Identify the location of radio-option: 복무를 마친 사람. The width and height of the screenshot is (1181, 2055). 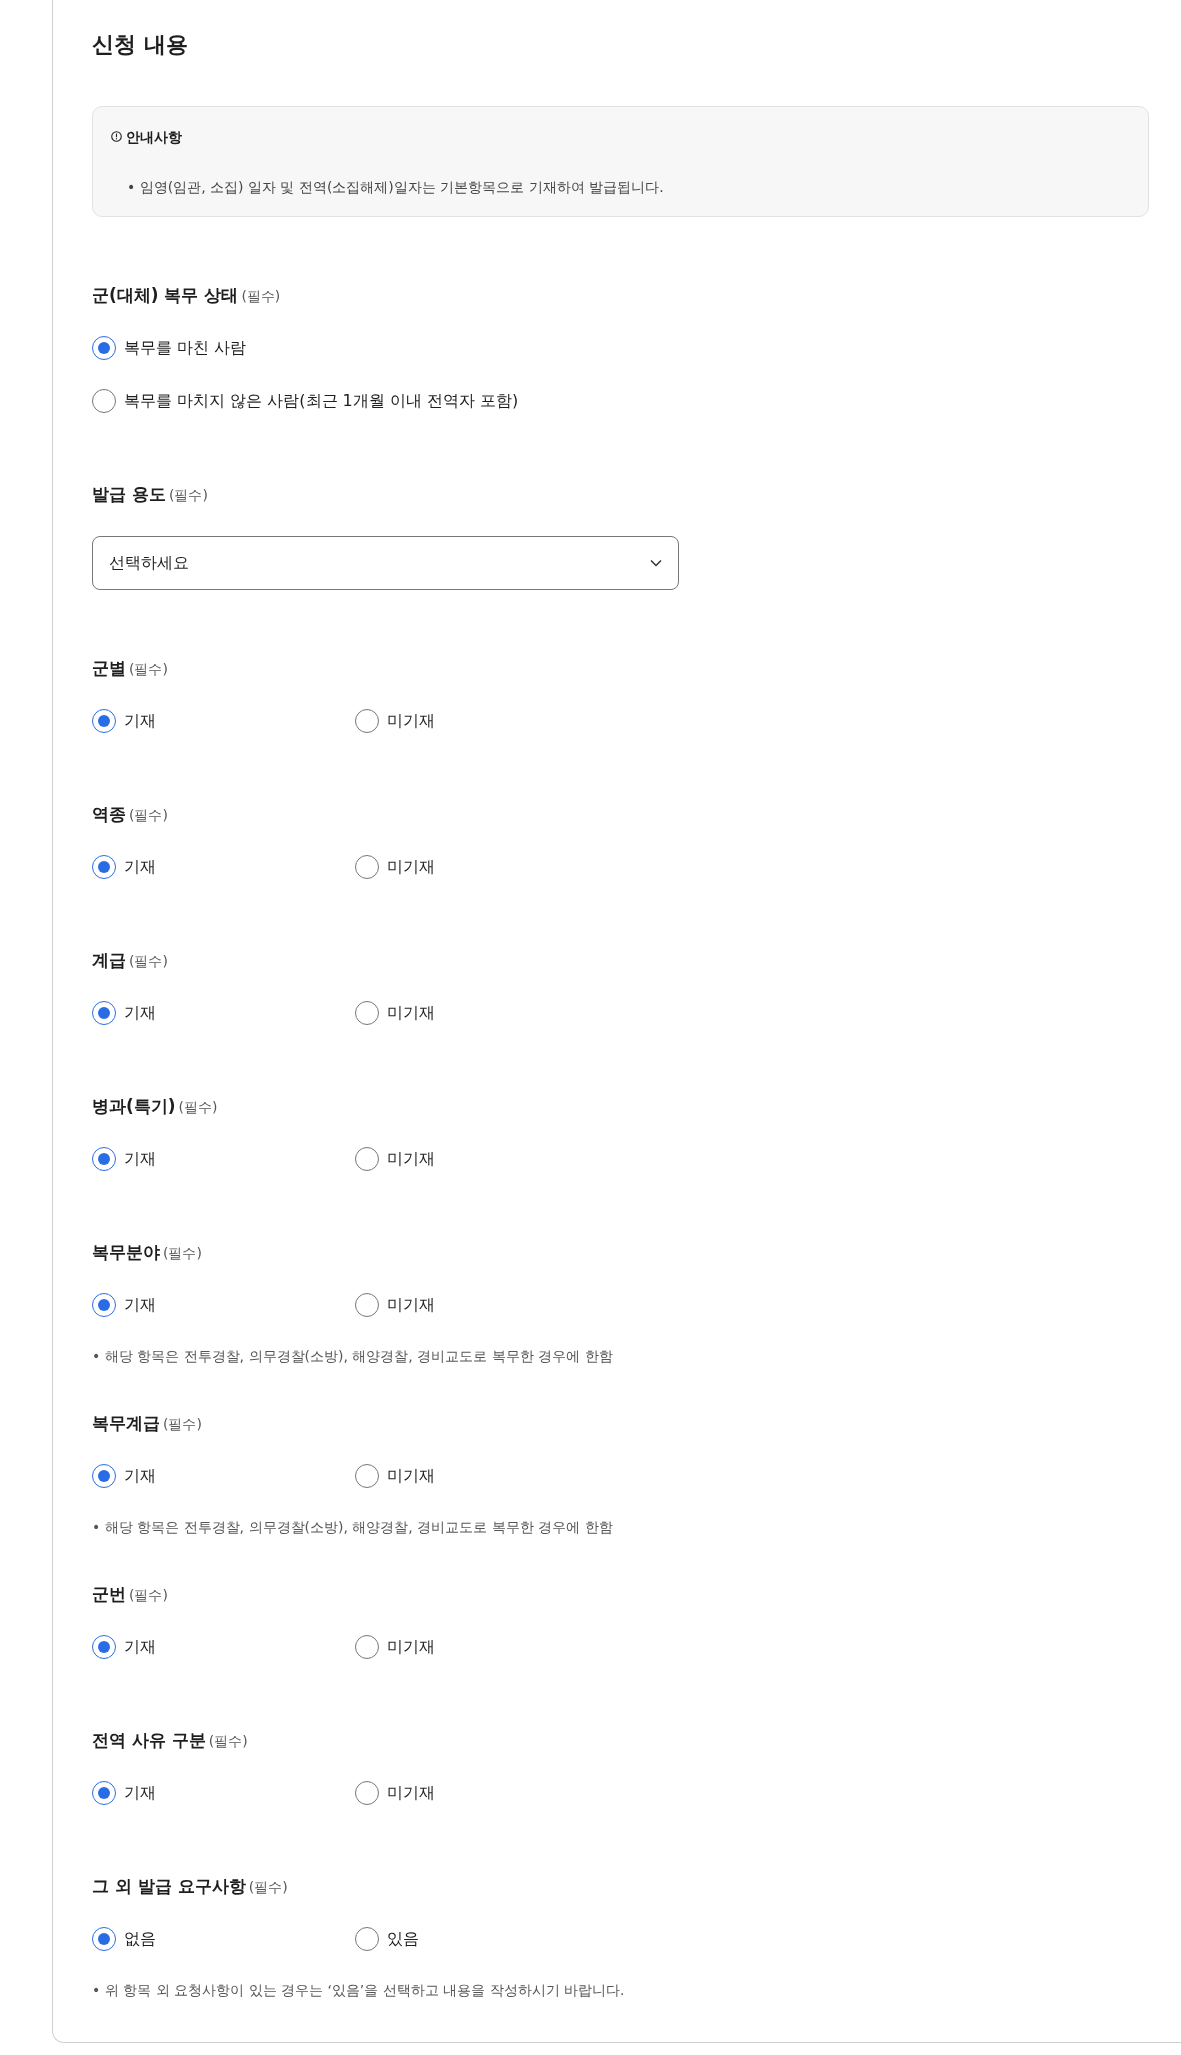
(636, 348).